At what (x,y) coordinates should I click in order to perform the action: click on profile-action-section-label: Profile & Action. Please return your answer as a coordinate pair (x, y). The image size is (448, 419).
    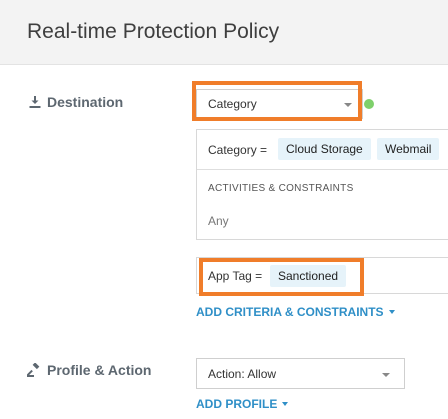
    Looking at the image, I should click on (89, 370).